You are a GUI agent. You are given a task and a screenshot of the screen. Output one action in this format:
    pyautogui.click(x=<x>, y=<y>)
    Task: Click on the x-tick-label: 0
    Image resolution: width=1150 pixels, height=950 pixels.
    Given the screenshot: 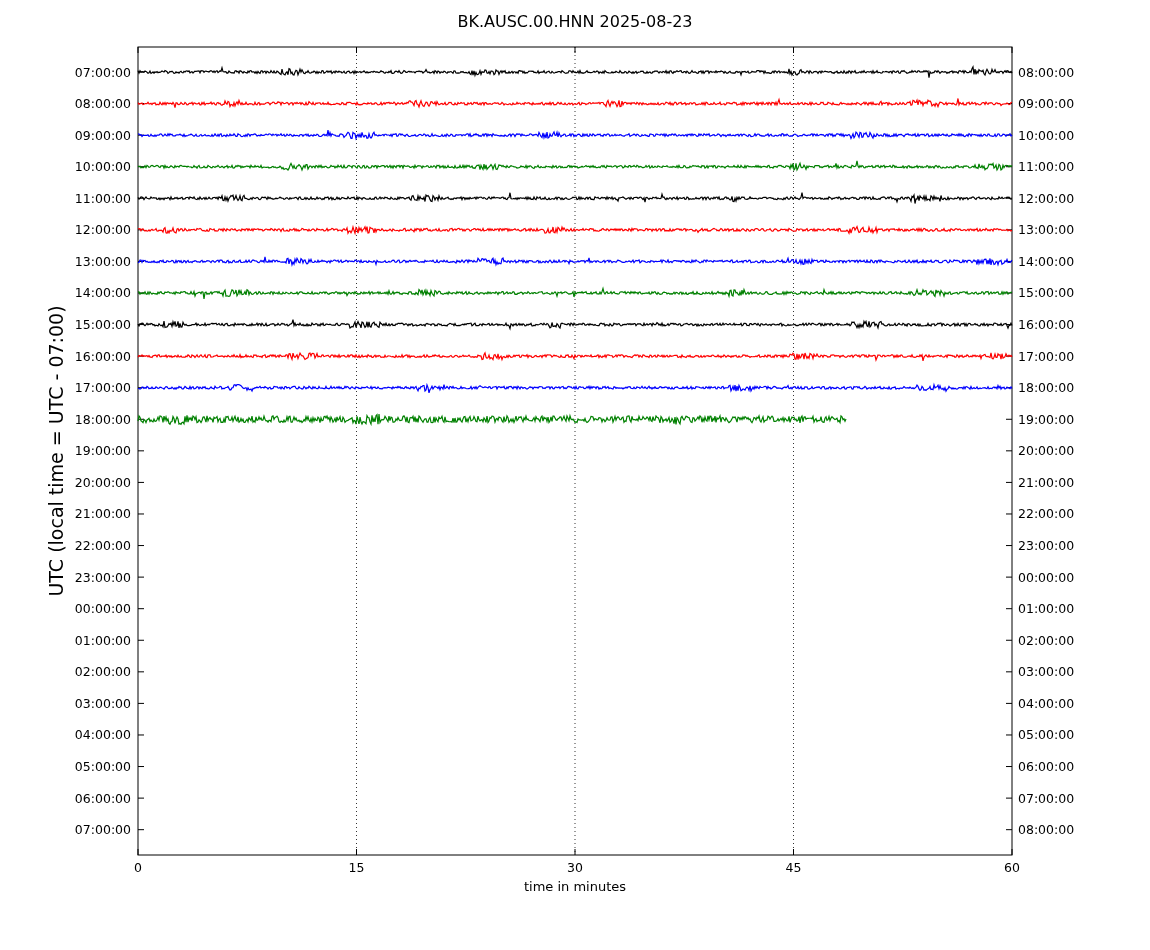 What is the action you would take?
    pyautogui.click(x=138, y=867)
    